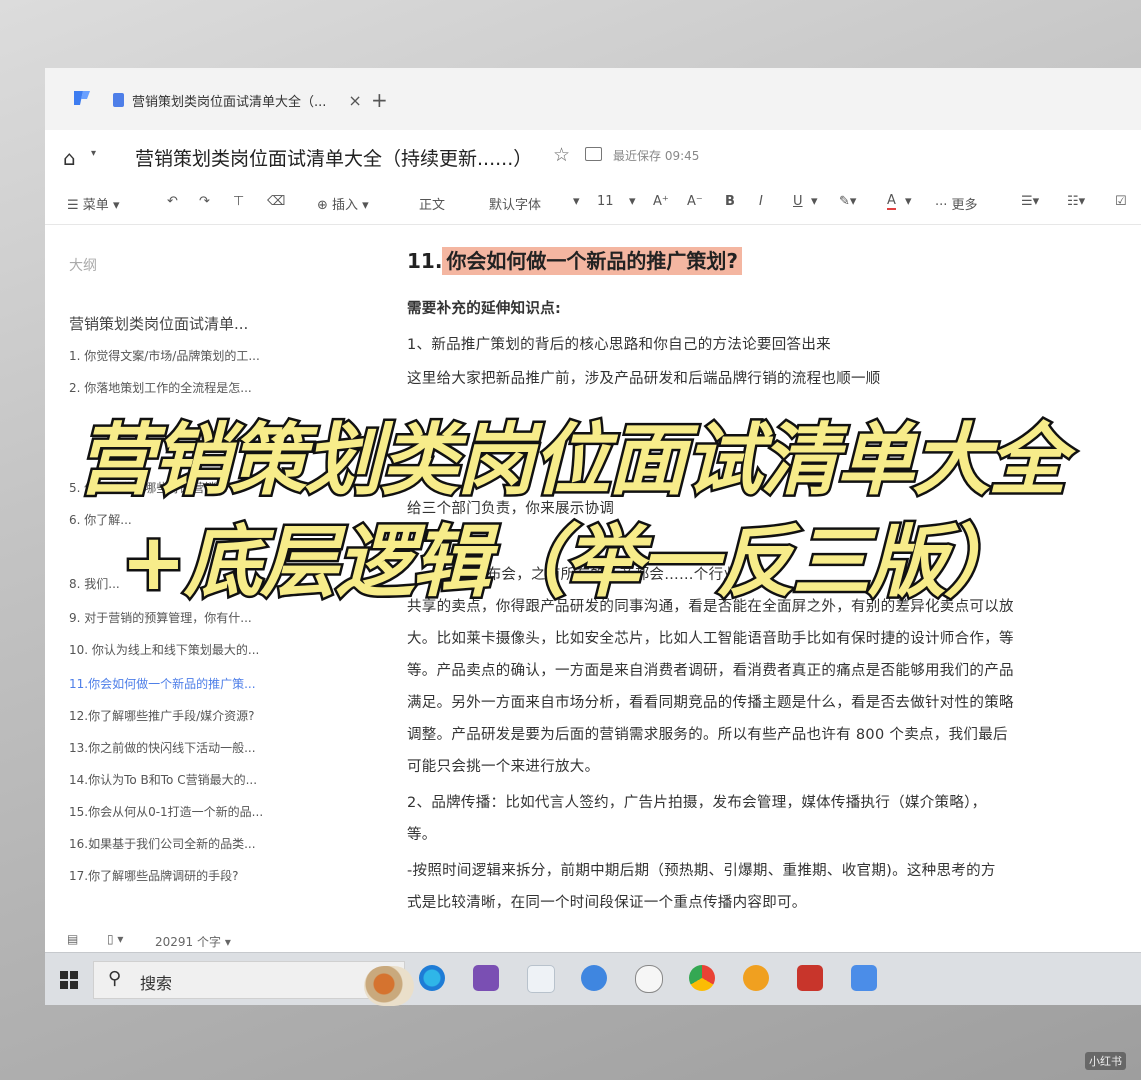 The width and height of the screenshot is (1141, 1080). Describe the element at coordinates (95, 205) in the screenshot. I see `menu-label: 菜单` at that location.